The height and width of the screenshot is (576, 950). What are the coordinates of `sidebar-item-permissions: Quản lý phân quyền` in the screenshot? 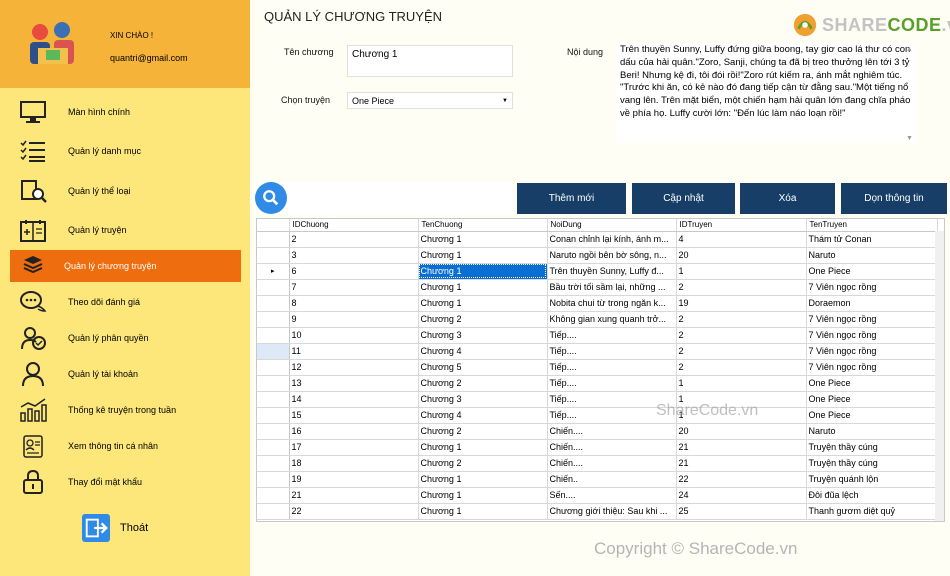 It's located at (125, 338).